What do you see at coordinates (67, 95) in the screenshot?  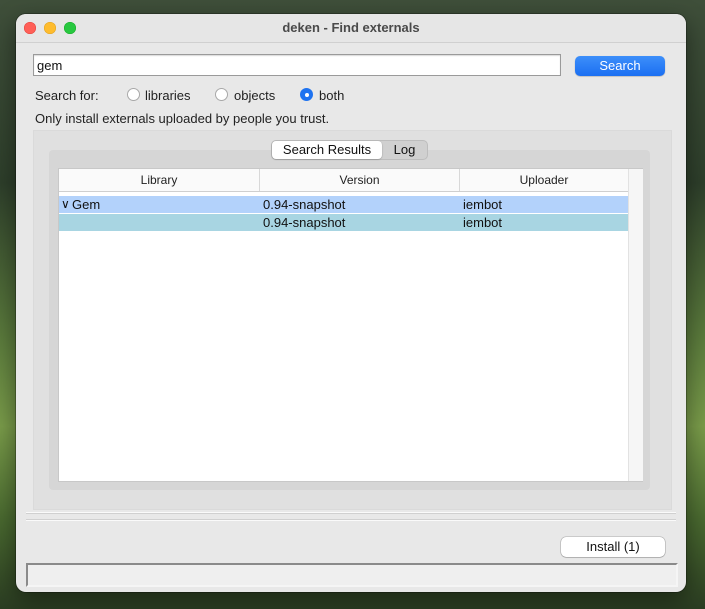 I see `search-for-label: Search for:` at bounding box center [67, 95].